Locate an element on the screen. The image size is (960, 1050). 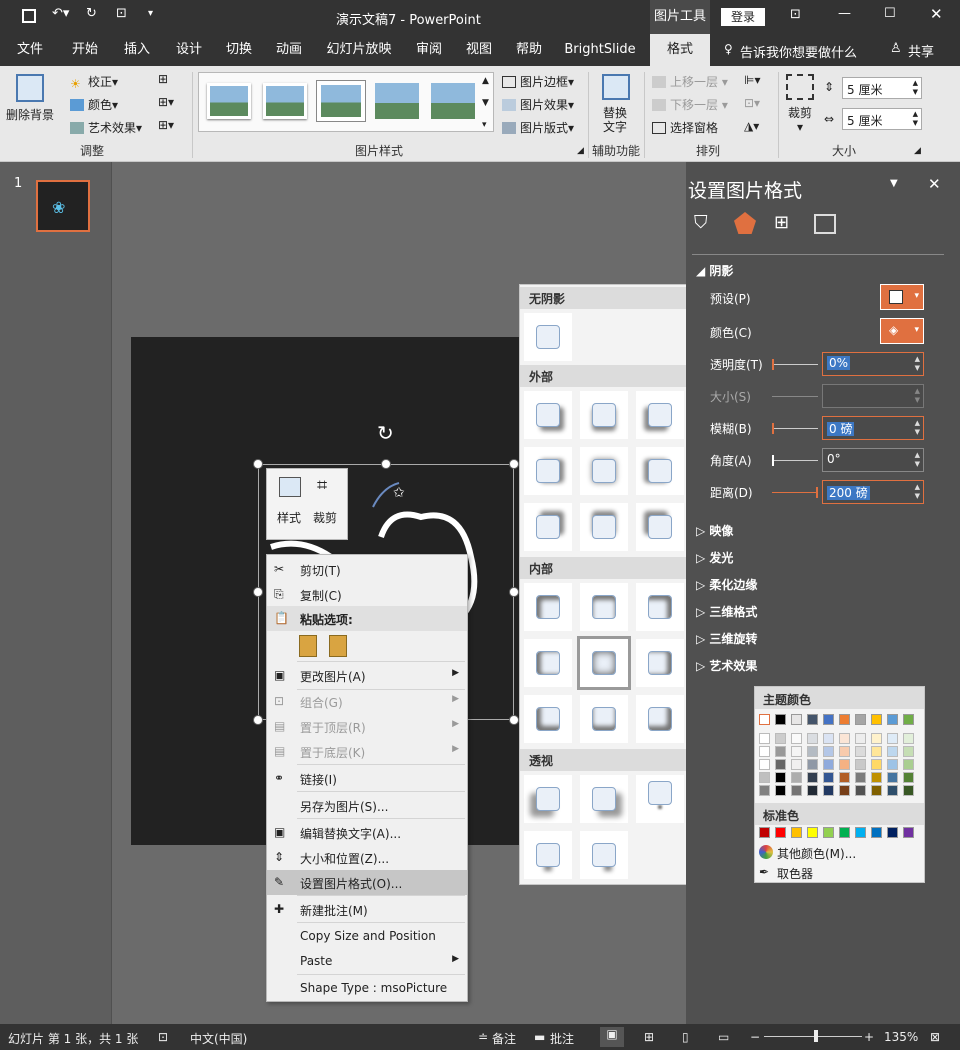
tell-me-input: 告诉我你想要做什么 is located at coordinates (798, 51).